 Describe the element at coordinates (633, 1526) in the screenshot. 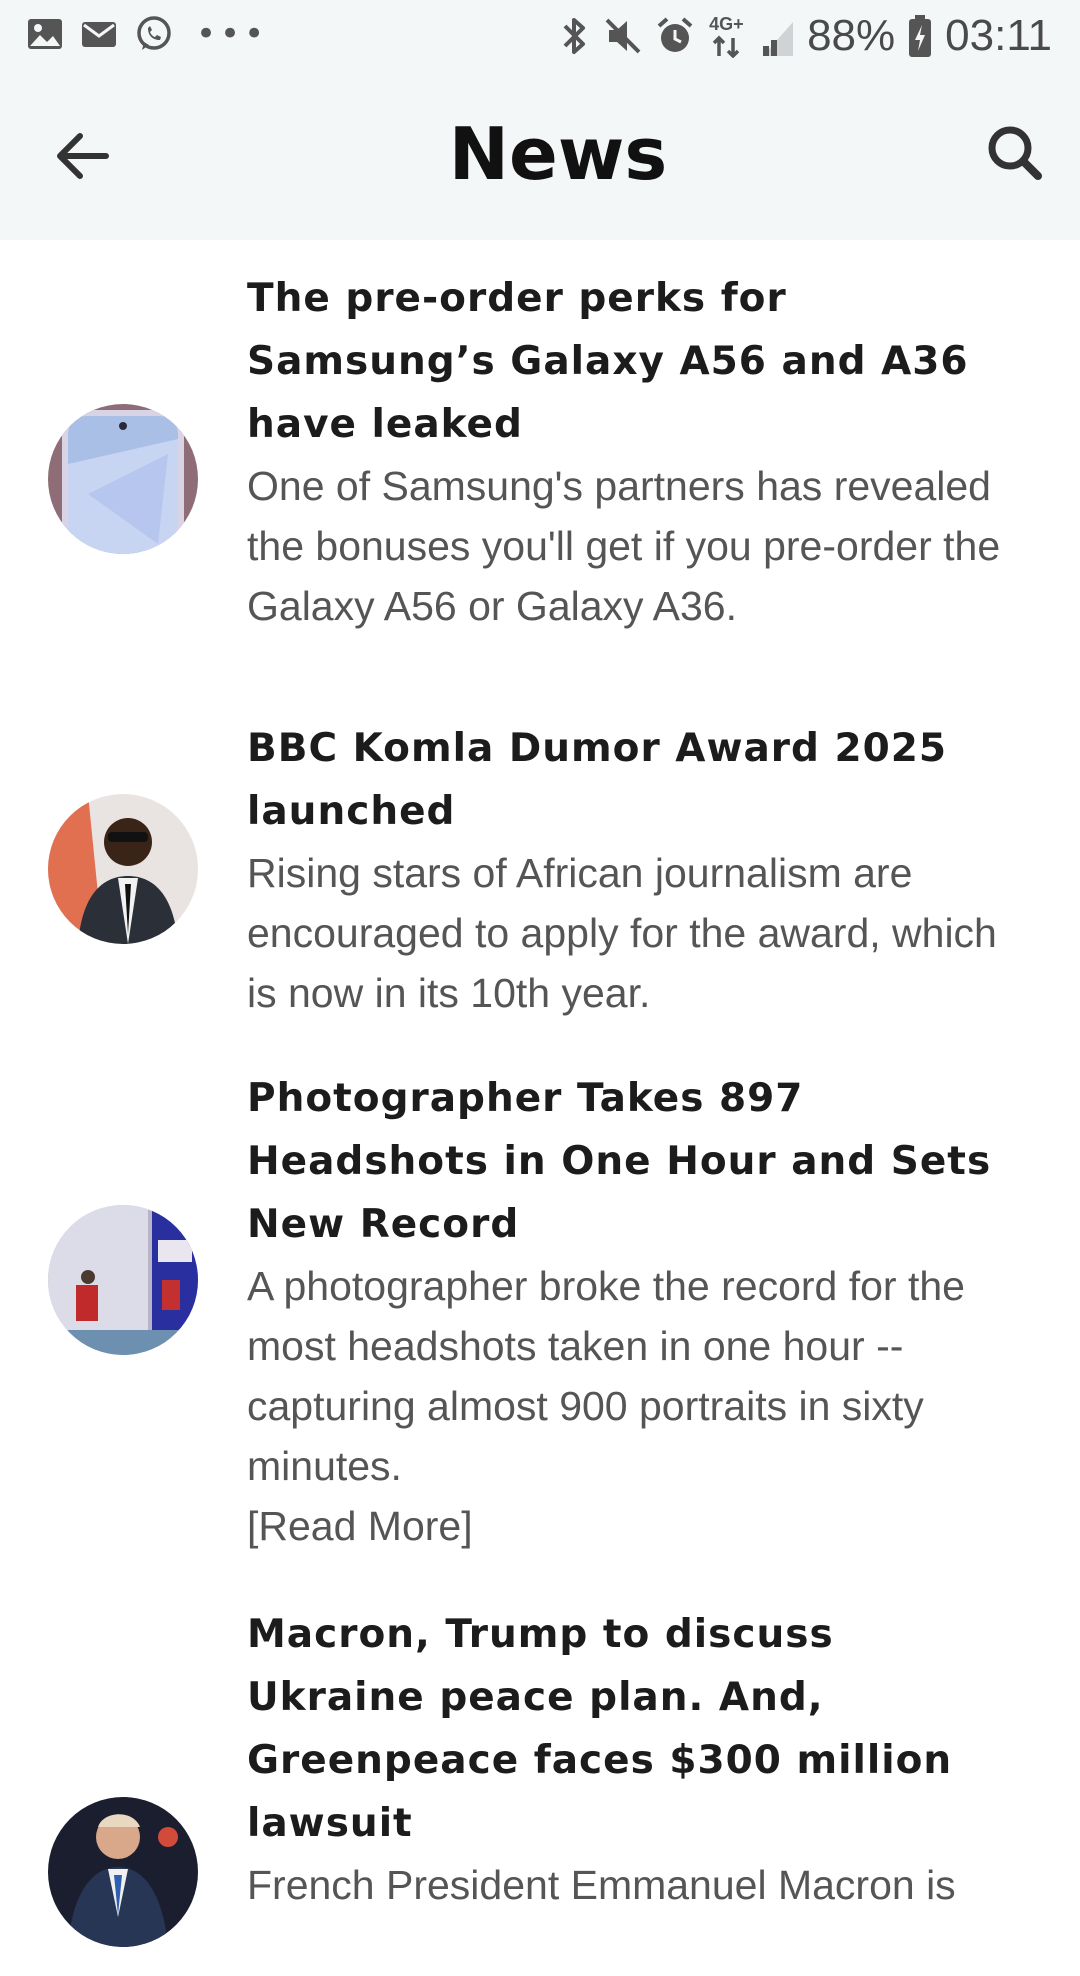

I see `read-more-link: [Read More]` at that location.